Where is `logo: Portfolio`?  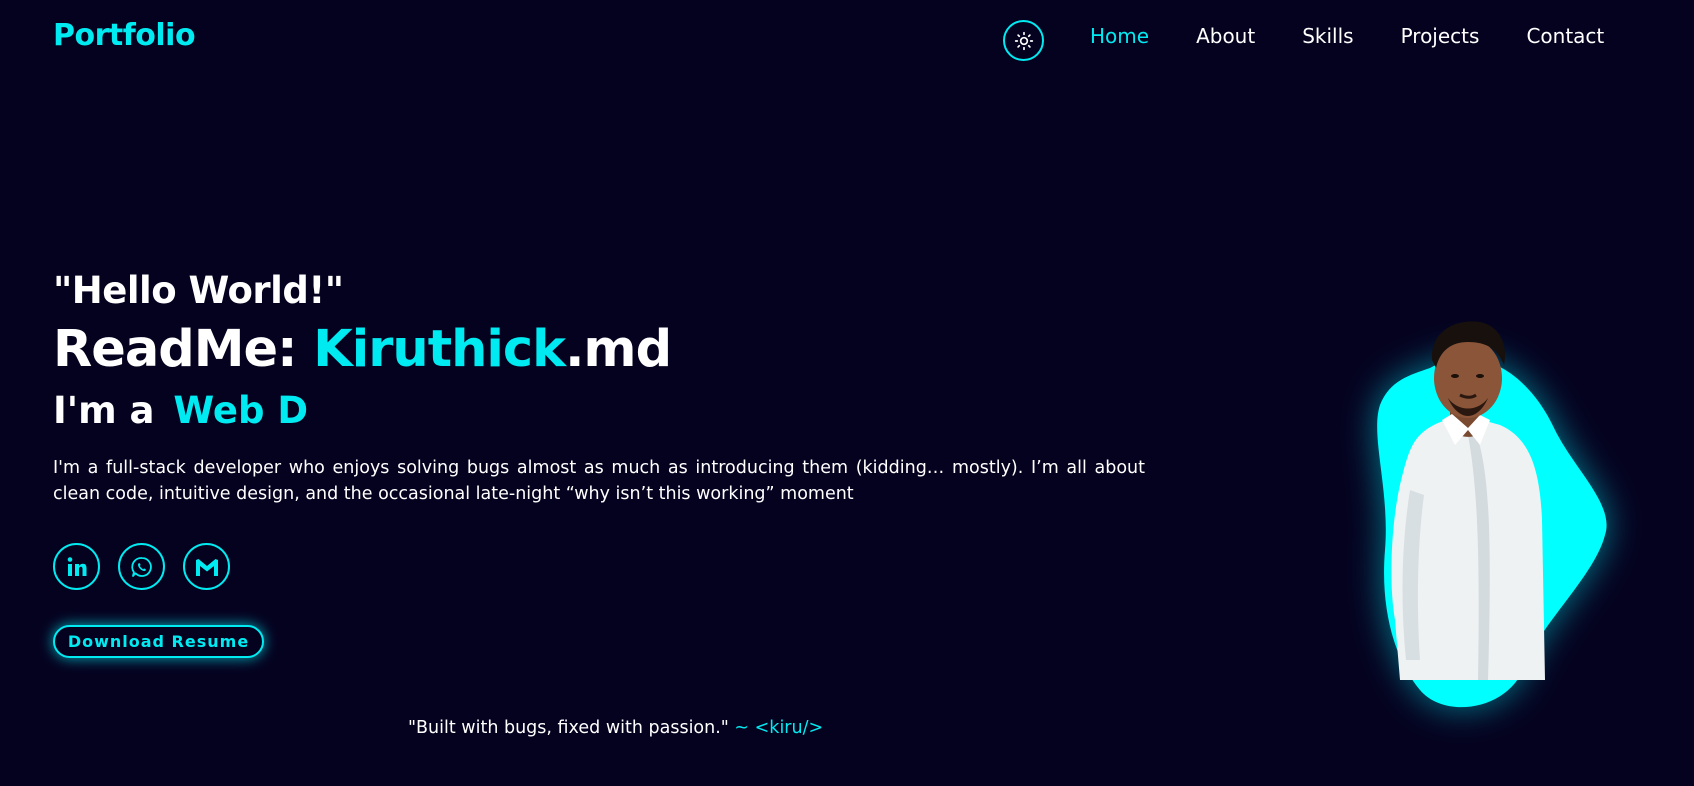 logo: Portfolio is located at coordinates (124, 35).